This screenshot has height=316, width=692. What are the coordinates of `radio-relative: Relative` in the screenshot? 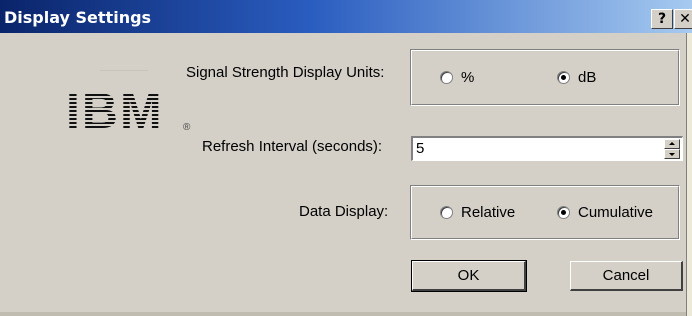 It's located at (477, 212).